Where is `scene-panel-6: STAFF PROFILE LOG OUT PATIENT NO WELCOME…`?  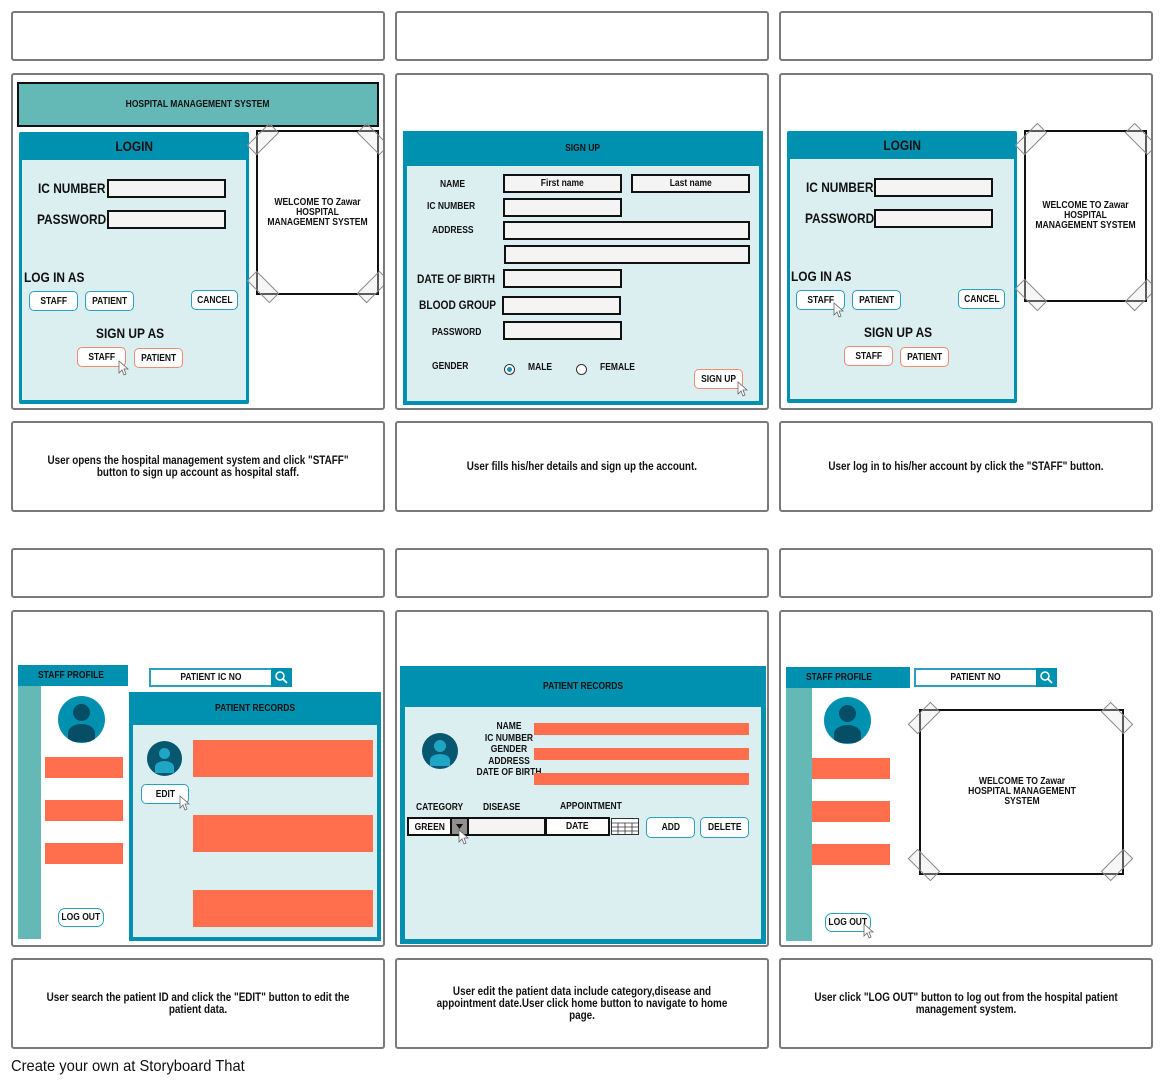 scene-panel-6: STAFF PROFILE LOG OUT PATIENT NO WELCOME… is located at coordinates (966, 778).